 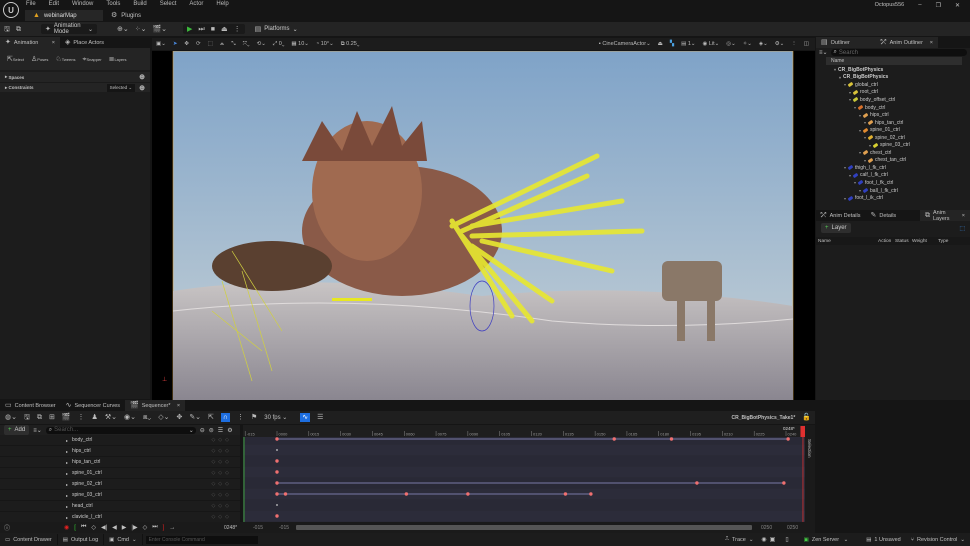 What do you see at coordinates (202, 430) in the screenshot?
I see `collapse-icon: ⊖` at bounding box center [202, 430].